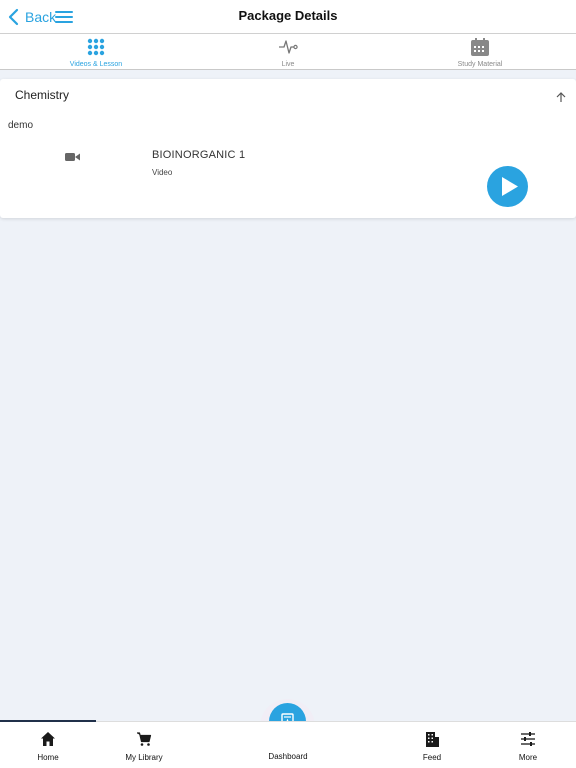  I want to click on play-icon, so click(510, 186).